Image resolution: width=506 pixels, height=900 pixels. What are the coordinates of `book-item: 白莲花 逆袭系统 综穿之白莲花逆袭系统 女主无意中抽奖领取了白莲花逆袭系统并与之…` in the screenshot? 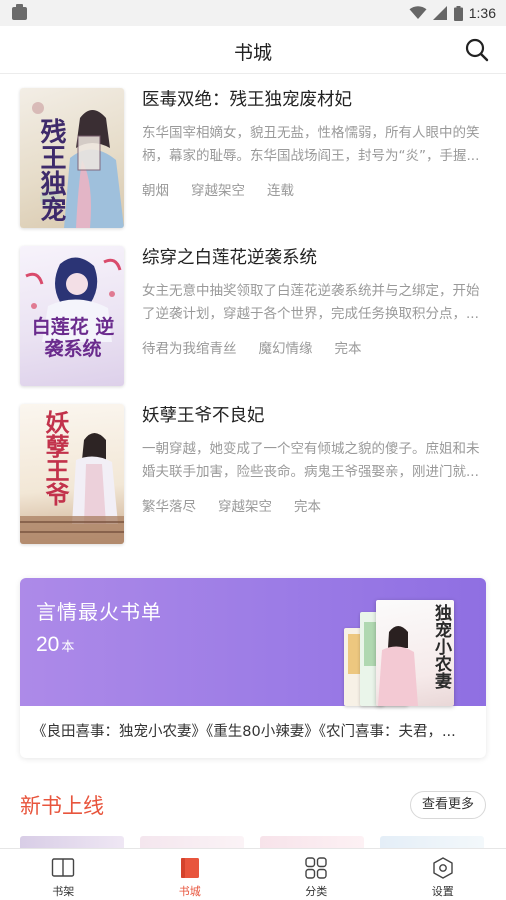 It's located at (255, 316).